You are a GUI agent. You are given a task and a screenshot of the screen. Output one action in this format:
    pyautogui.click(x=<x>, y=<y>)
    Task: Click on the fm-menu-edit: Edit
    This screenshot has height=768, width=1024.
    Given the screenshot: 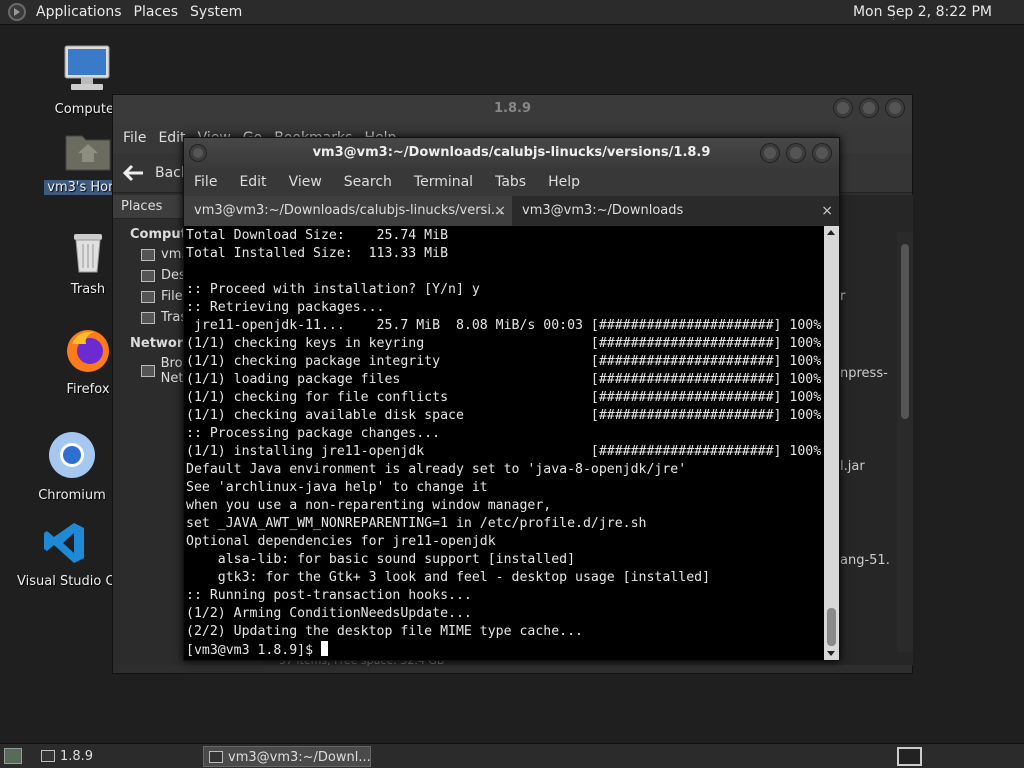 What is the action you would take?
    pyautogui.click(x=171, y=138)
    